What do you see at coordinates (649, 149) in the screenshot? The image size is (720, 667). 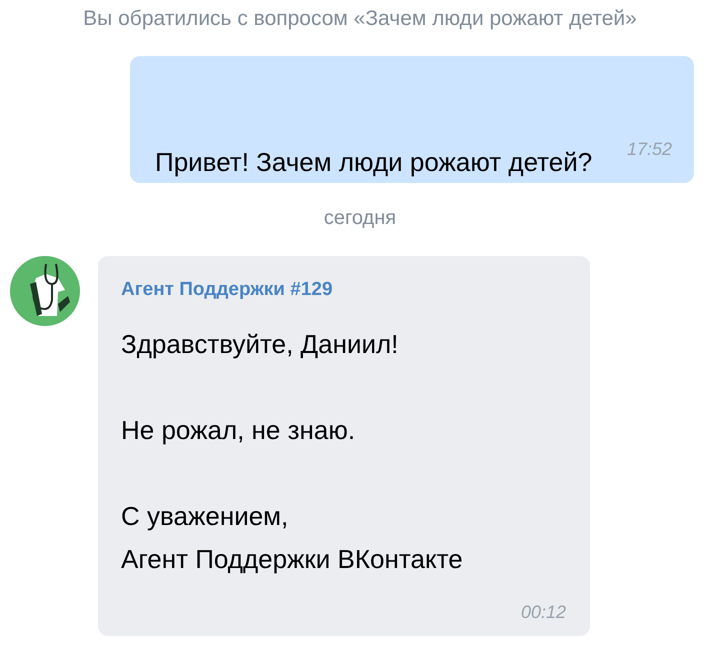 I see `message-time: 17:52` at bounding box center [649, 149].